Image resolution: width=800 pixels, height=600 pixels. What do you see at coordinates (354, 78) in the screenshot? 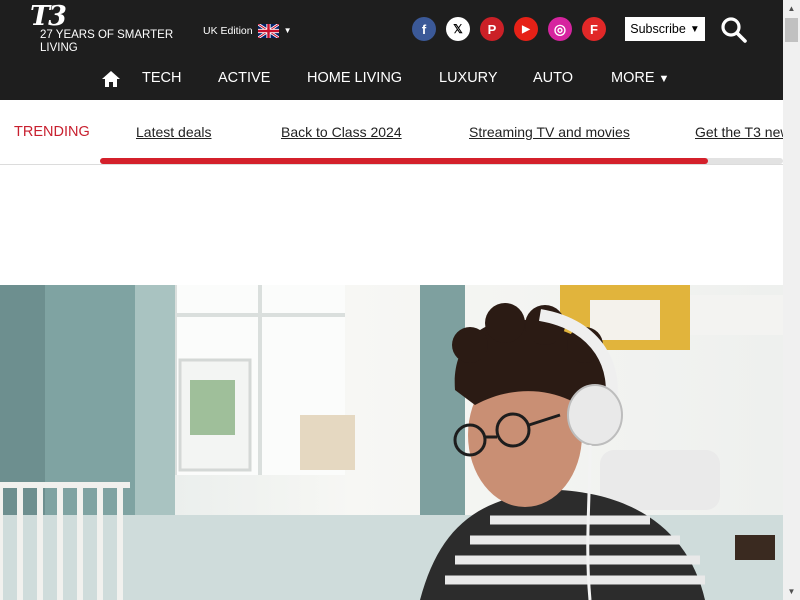
I see `nav-item-home-living: HOME LIVING` at bounding box center [354, 78].